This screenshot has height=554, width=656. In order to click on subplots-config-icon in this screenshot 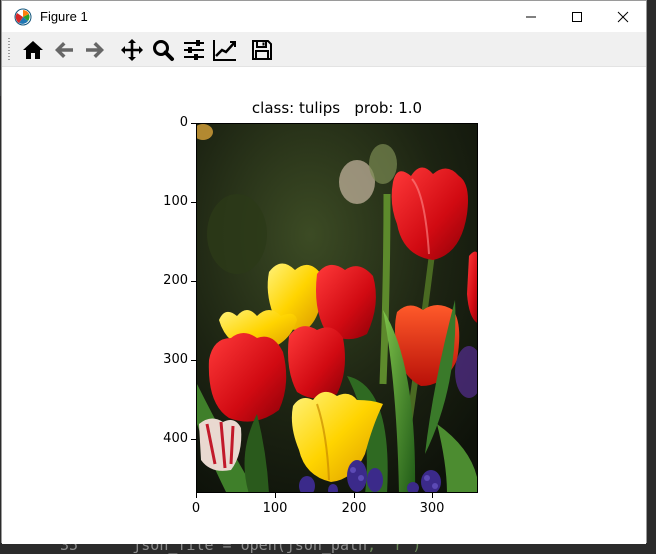, I will do `click(194, 50)`.